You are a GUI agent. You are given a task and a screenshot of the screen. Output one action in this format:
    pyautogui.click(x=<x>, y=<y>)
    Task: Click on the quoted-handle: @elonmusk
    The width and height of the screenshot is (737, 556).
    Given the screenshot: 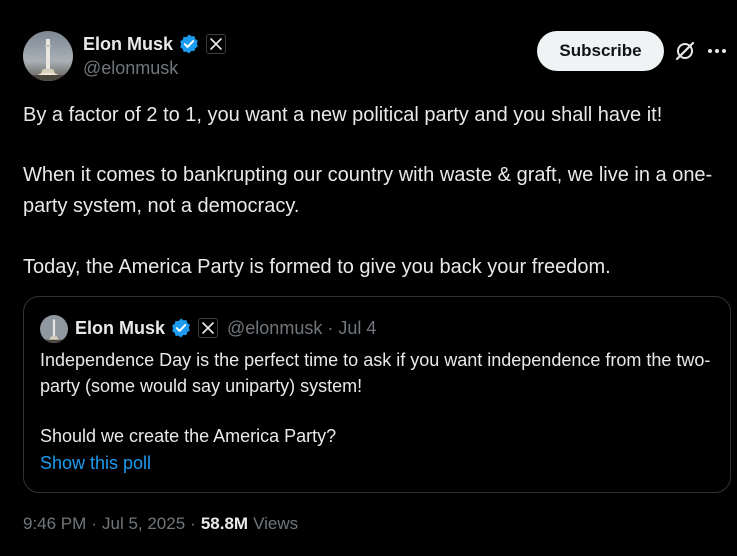 What is the action you would take?
    pyautogui.click(x=275, y=327)
    